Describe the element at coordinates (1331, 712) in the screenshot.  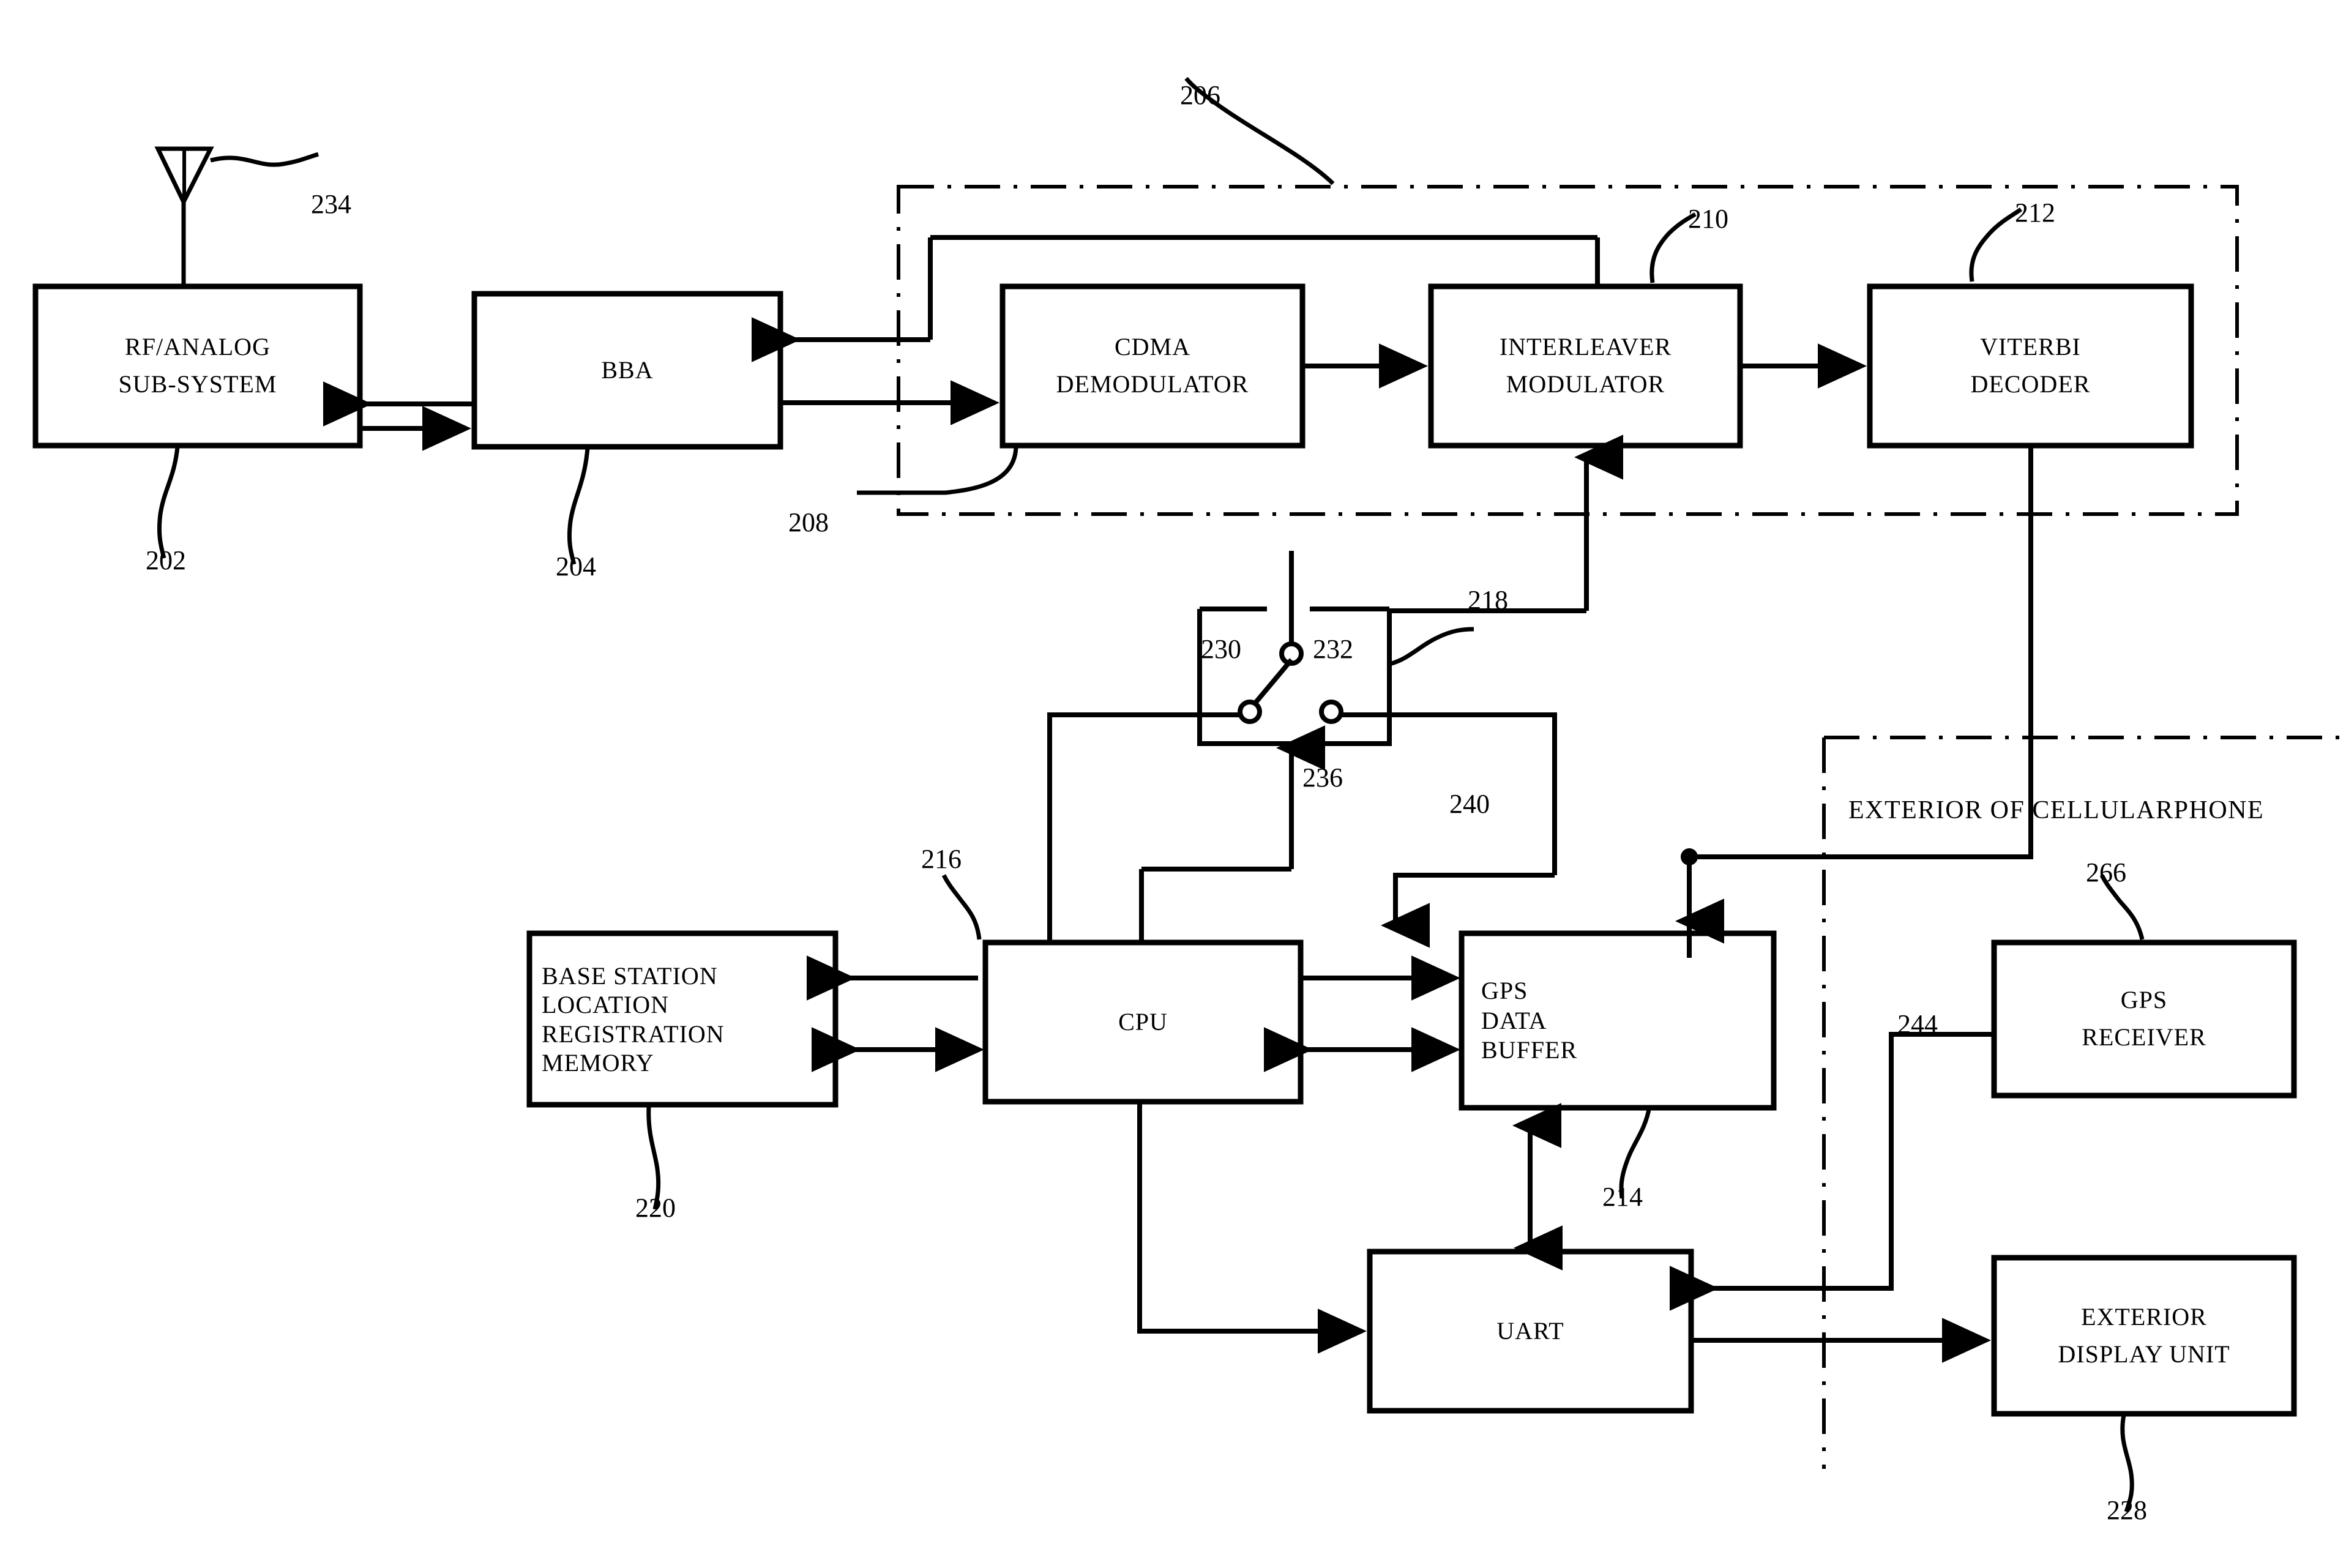
I see `switch-contact-right` at that location.